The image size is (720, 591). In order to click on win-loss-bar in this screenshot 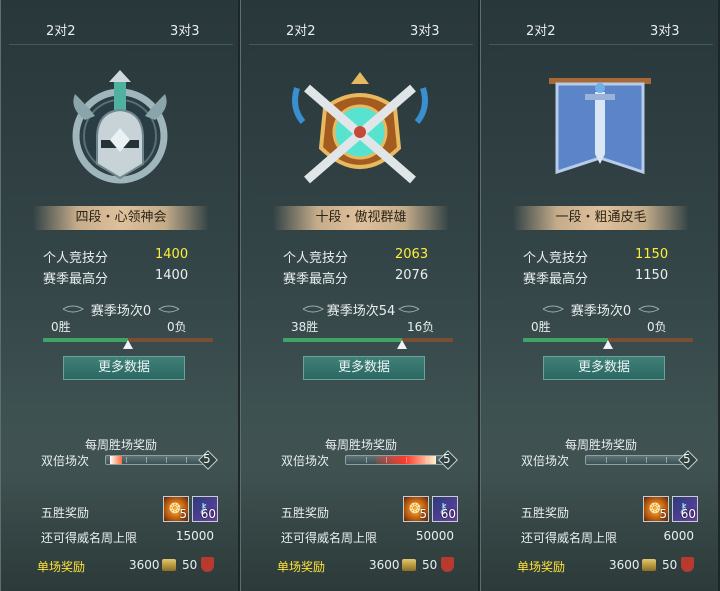, I will do `click(368, 340)`.